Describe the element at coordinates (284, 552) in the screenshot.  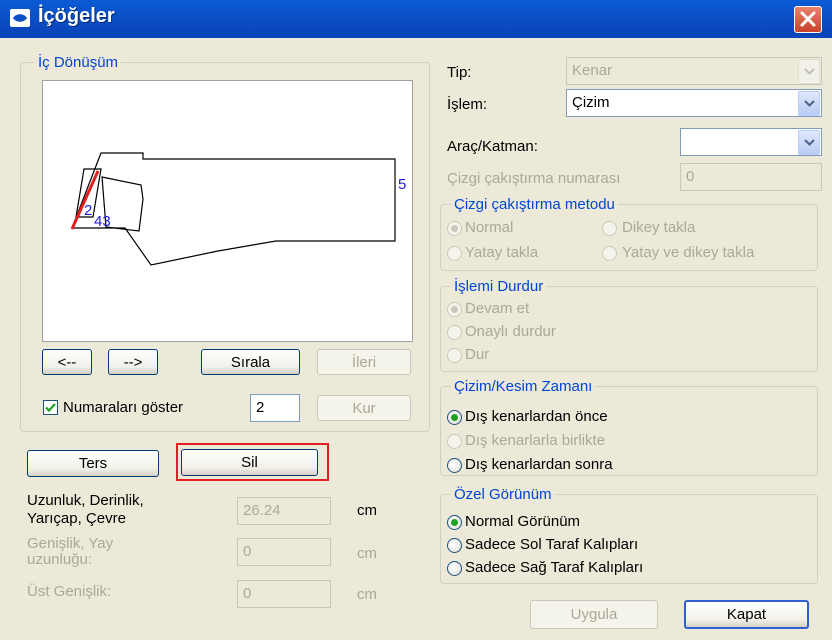
I see `width-input: 0` at that location.